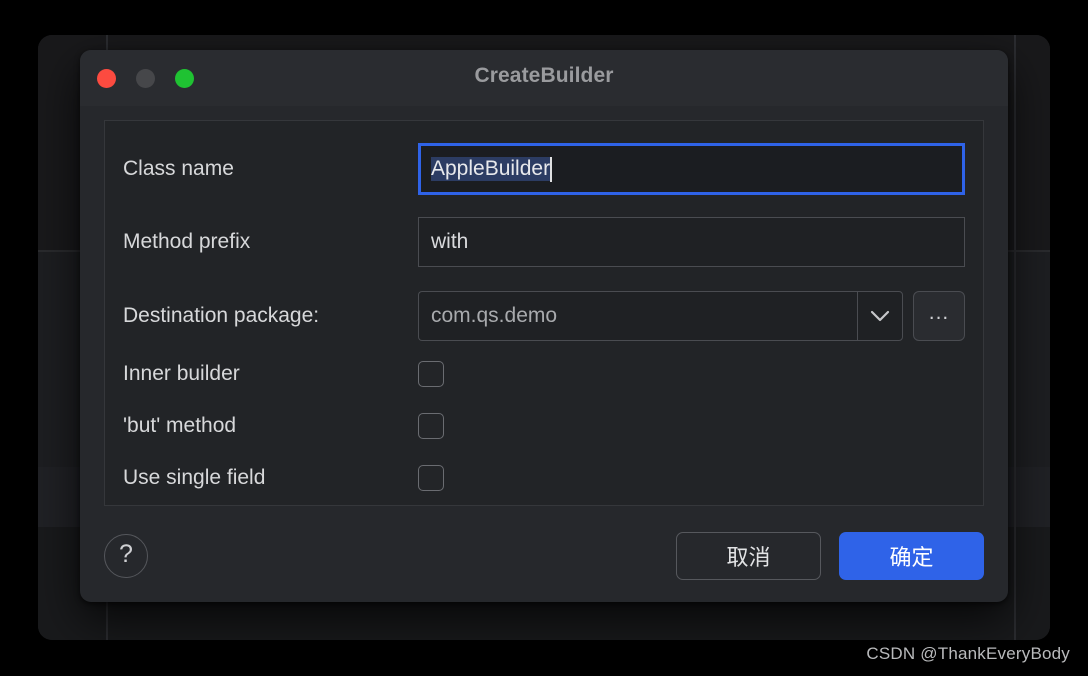  Describe the element at coordinates (450, 241) in the screenshot. I see `method-prefix-value: with` at that location.